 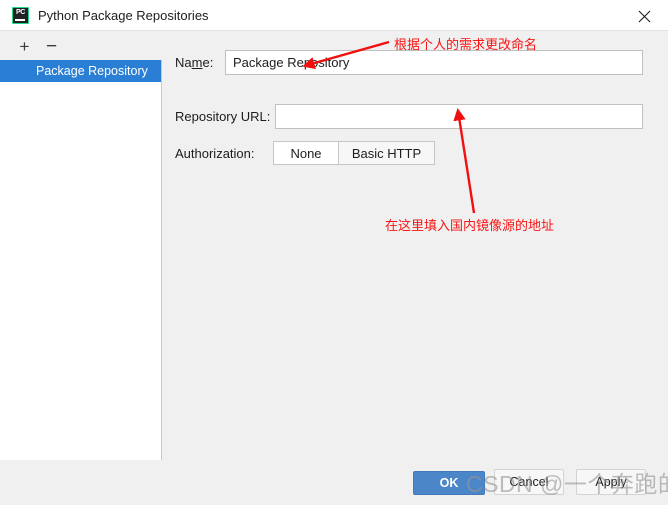 What do you see at coordinates (611, 482) in the screenshot?
I see `apply-button: Apply` at bounding box center [611, 482].